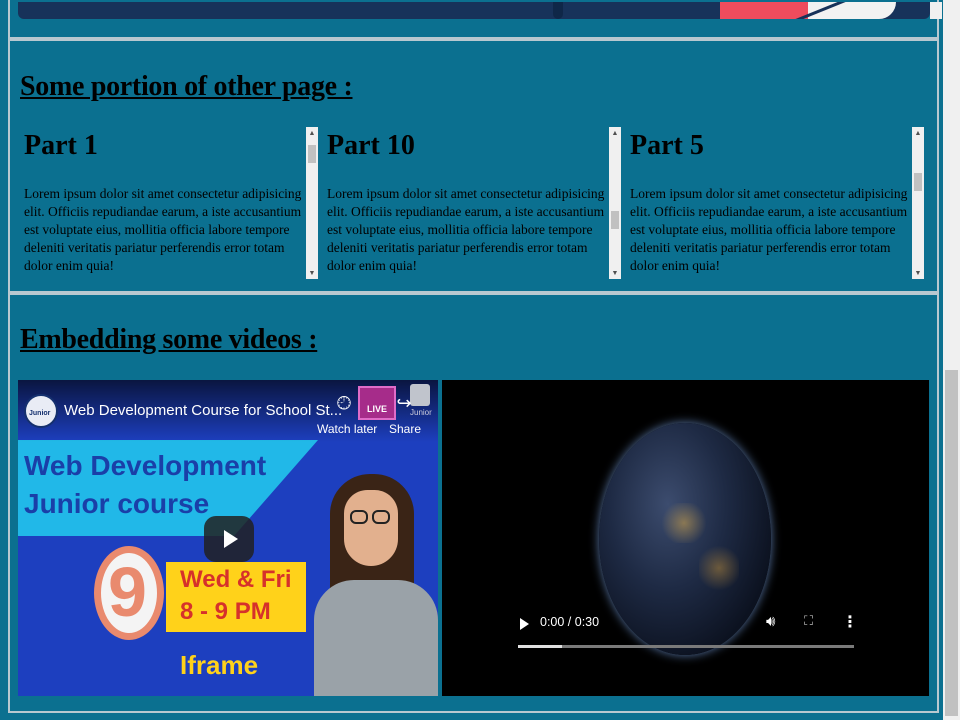 Image resolution: width=960 pixels, height=720 pixels. What do you see at coordinates (558, 10) in the screenshot?
I see `top-iframe-divider` at bounding box center [558, 10].